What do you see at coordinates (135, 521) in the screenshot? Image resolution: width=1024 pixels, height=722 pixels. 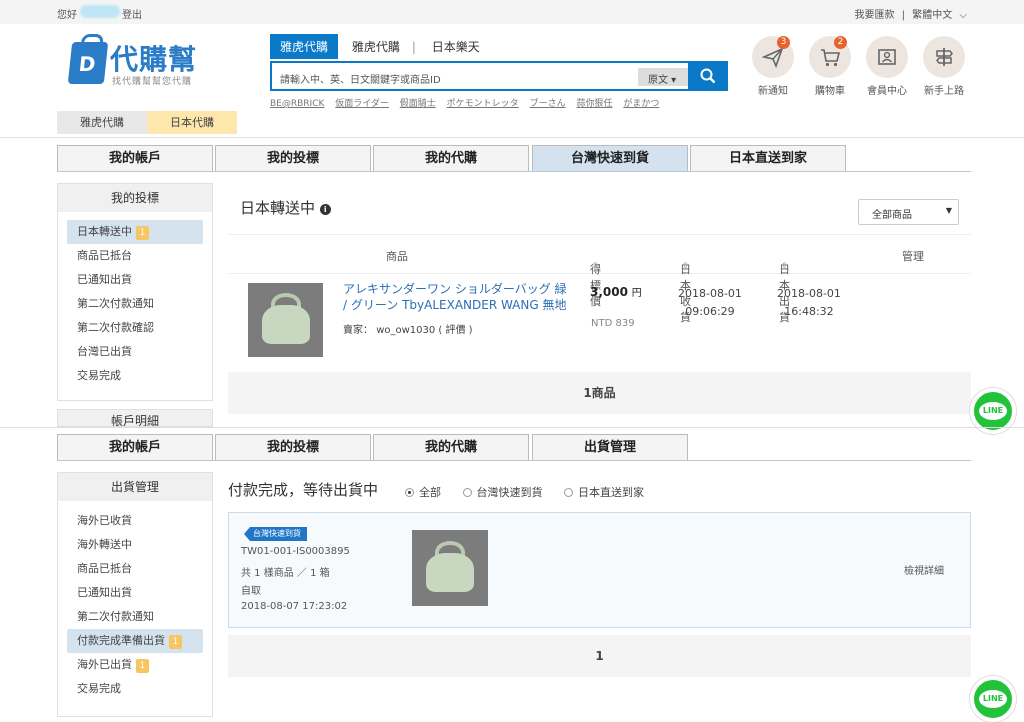 I see `sidebar-item: 海外已收貨` at bounding box center [135, 521].